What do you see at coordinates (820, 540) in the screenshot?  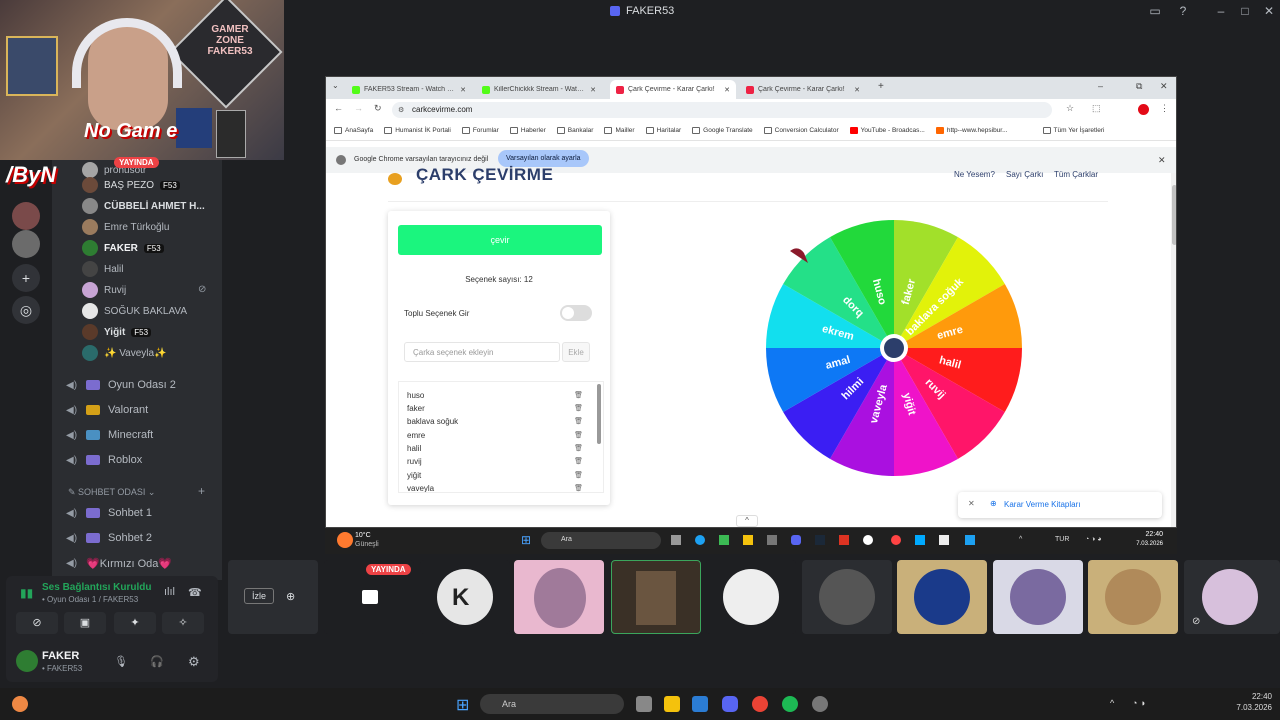 I see `steam-icon` at bounding box center [820, 540].